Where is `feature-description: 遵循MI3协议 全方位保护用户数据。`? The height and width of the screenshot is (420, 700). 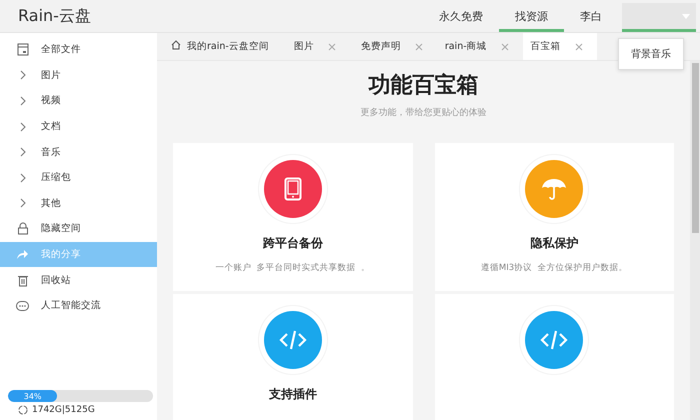 feature-description: 遵循MI3协议 全方位保护用户数据。 is located at coordinates (554, 268).